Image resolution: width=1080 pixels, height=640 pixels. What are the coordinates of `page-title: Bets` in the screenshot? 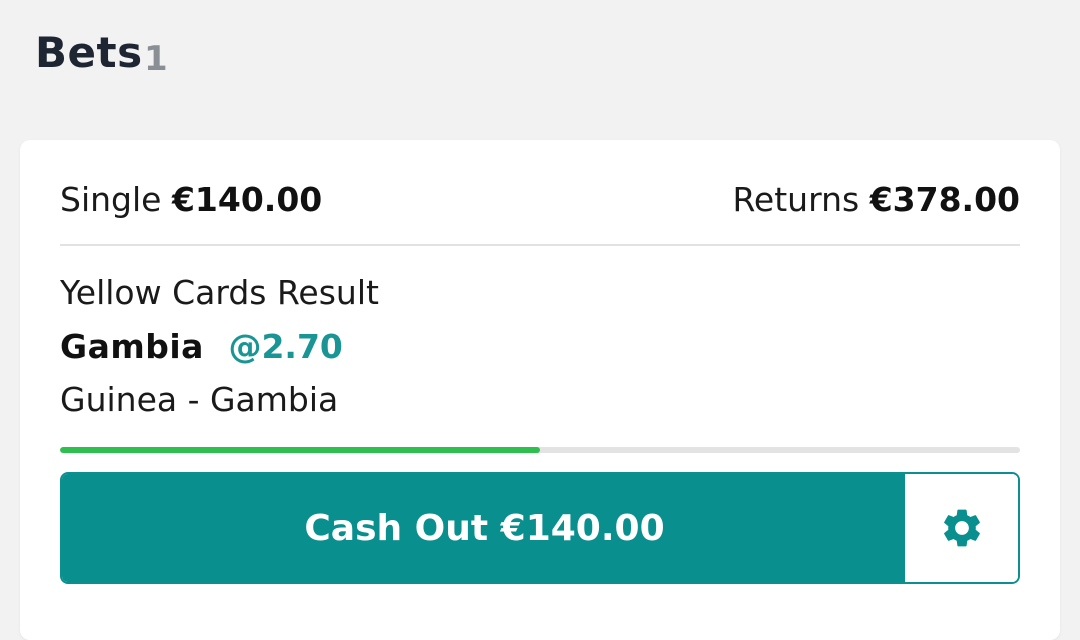 It's located at (89, 52).